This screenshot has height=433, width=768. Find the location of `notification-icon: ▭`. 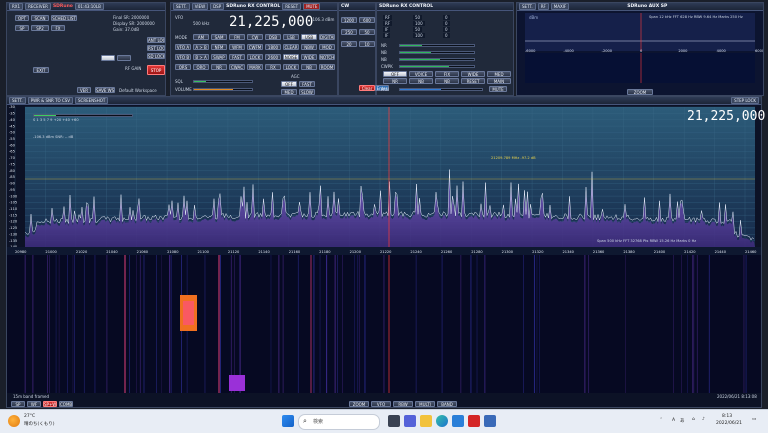

notification-icon: ▭ is located at coordinates (754, 419).